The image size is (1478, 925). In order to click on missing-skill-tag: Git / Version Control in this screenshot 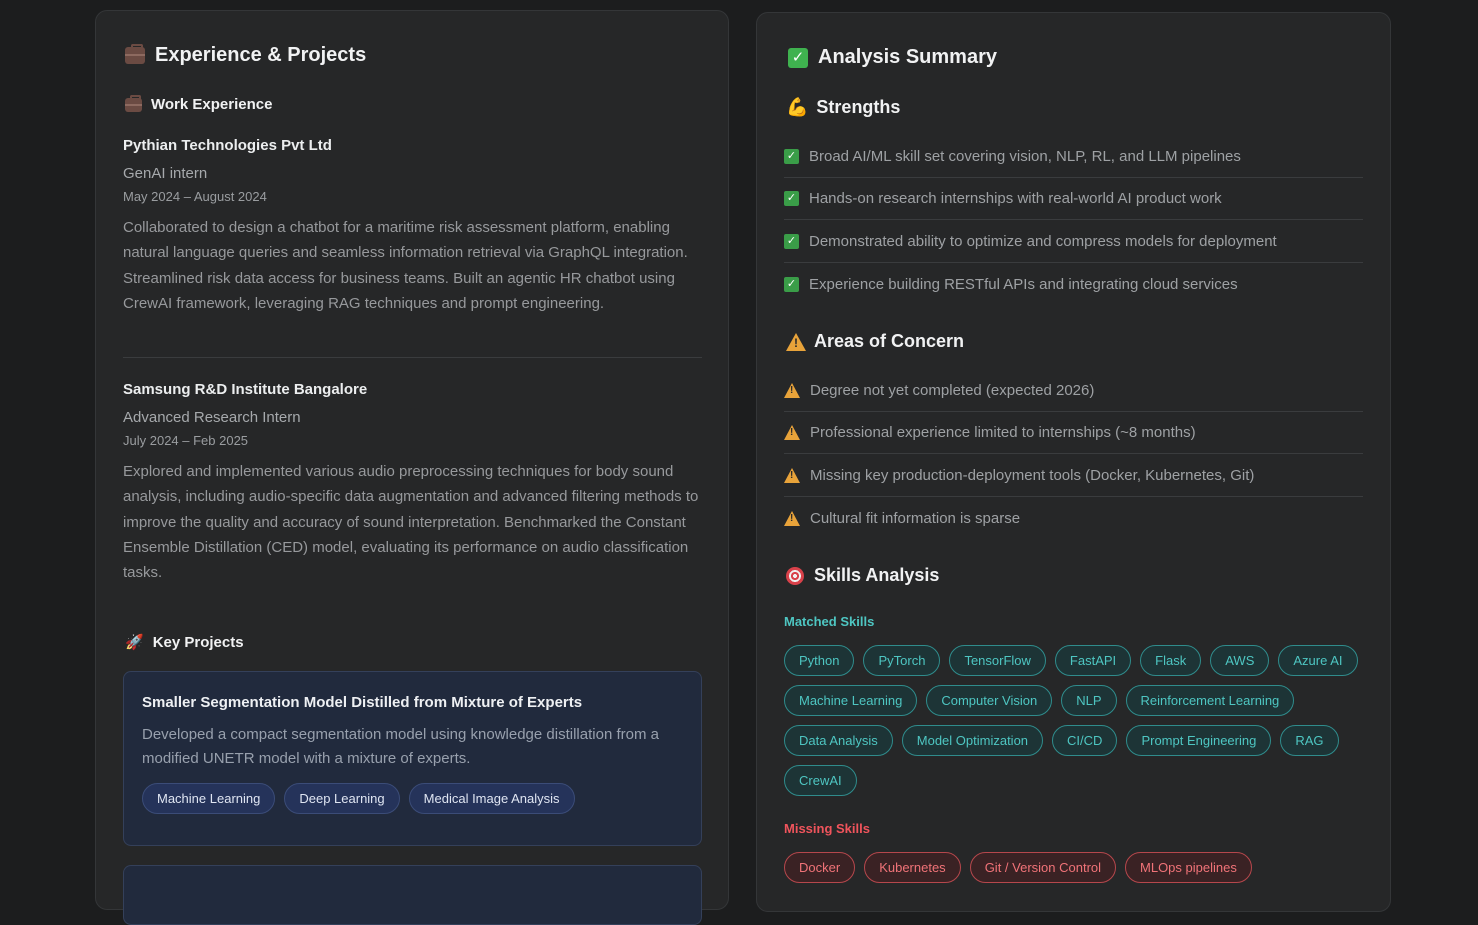, I will do `click(1043, 867)`.